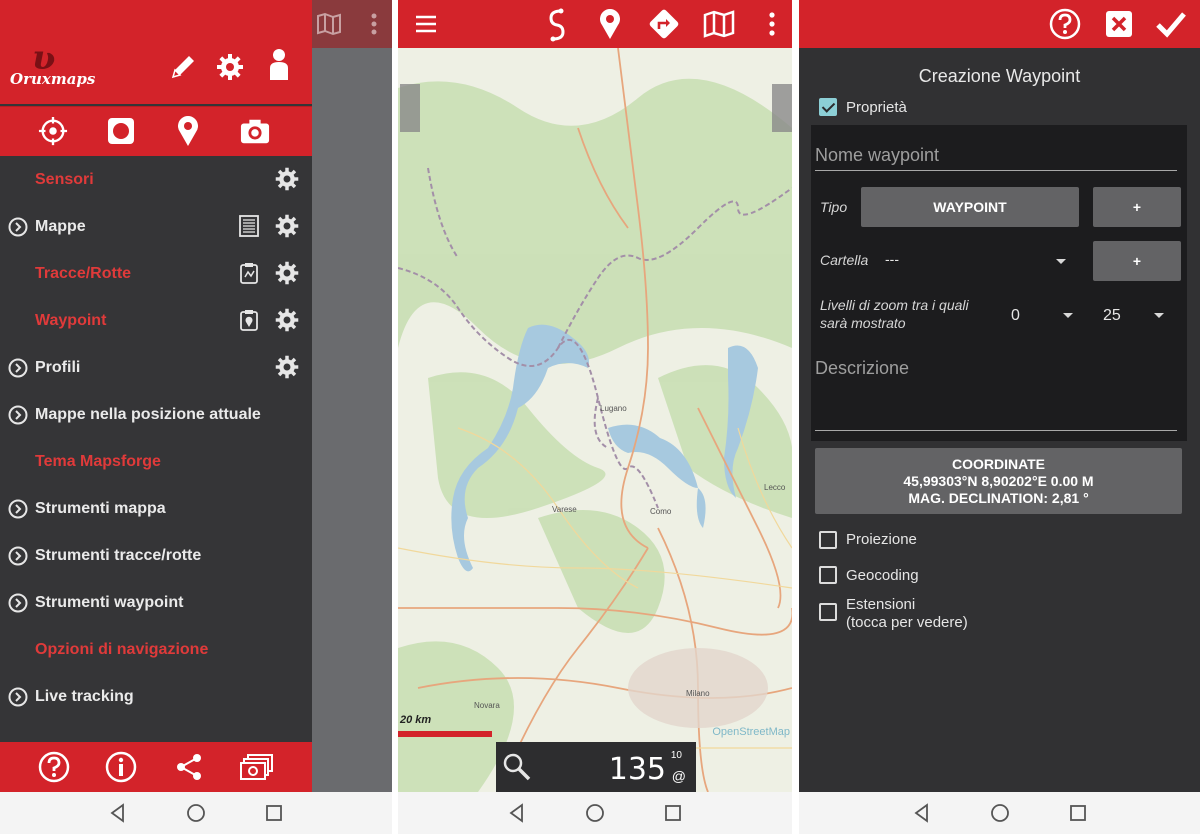 The width and height of the screenshot is (1200, 834). I want to click on check-icon, so click(1171, 24).